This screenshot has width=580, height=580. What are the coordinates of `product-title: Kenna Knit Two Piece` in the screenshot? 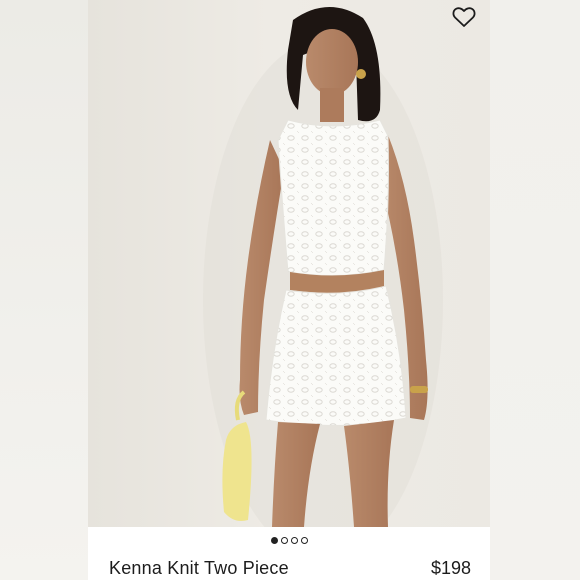 It's located at (199, 568).